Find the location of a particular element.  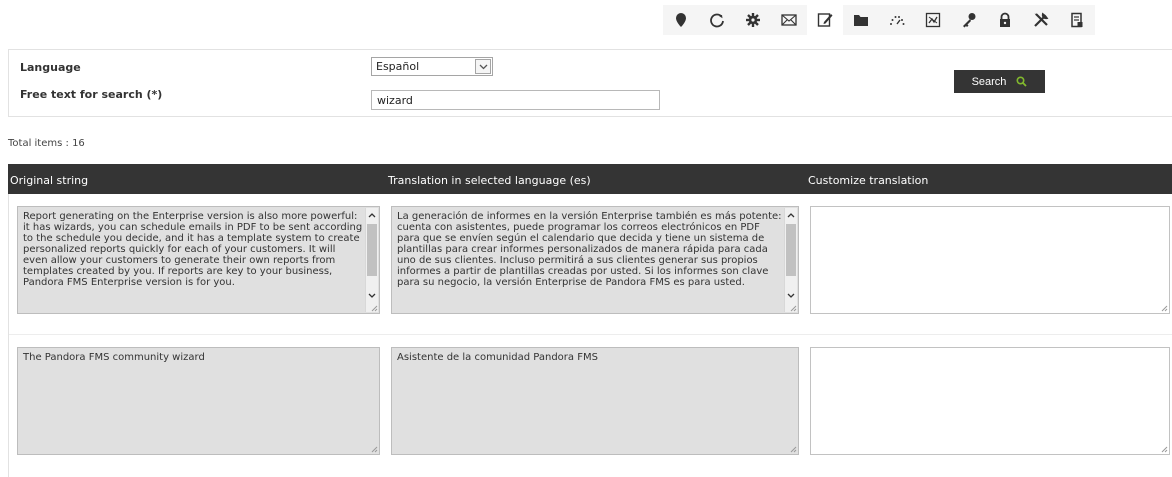

language-label: Language is located at coordinates (50, 67).